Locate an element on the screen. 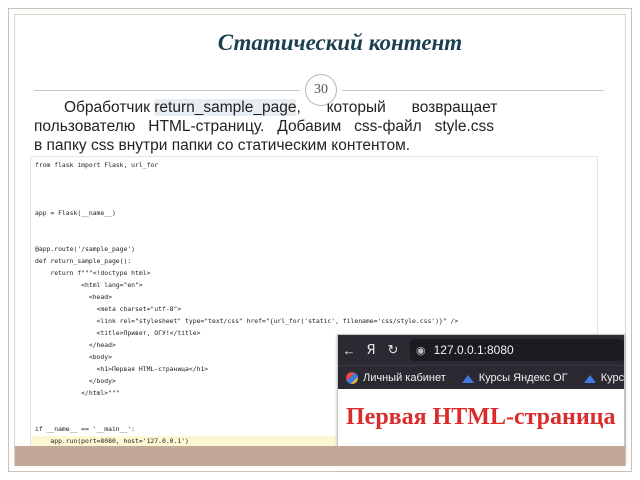 Image resolution: width=640 pixels, height=480 pixels. divider-left is located at coordinates (167, 90).